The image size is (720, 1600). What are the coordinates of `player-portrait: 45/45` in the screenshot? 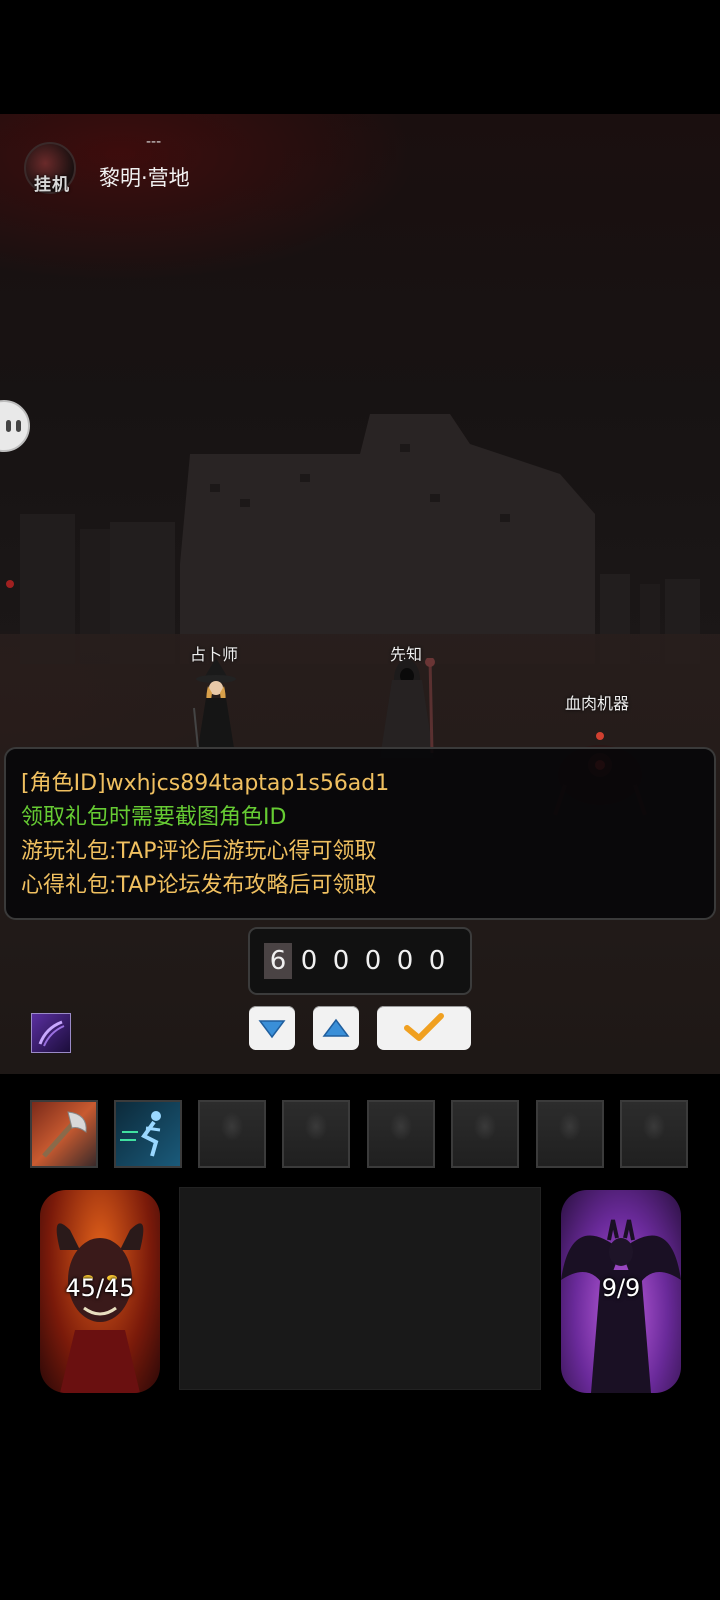 It's located at (100, 1291).